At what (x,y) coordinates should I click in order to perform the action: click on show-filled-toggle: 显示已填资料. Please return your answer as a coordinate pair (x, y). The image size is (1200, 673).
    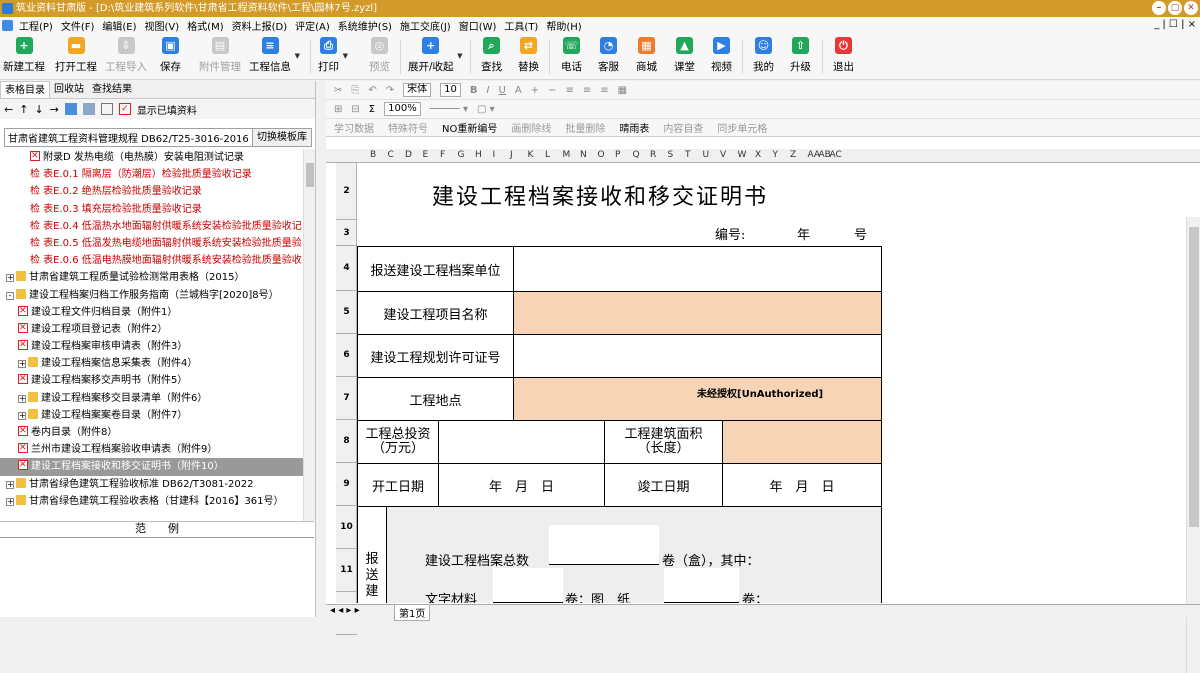
    Looking at the image, I should click on (167, 109).